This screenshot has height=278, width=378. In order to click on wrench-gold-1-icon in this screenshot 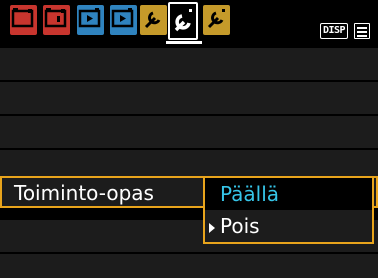, I will do `click(152, 20)`.